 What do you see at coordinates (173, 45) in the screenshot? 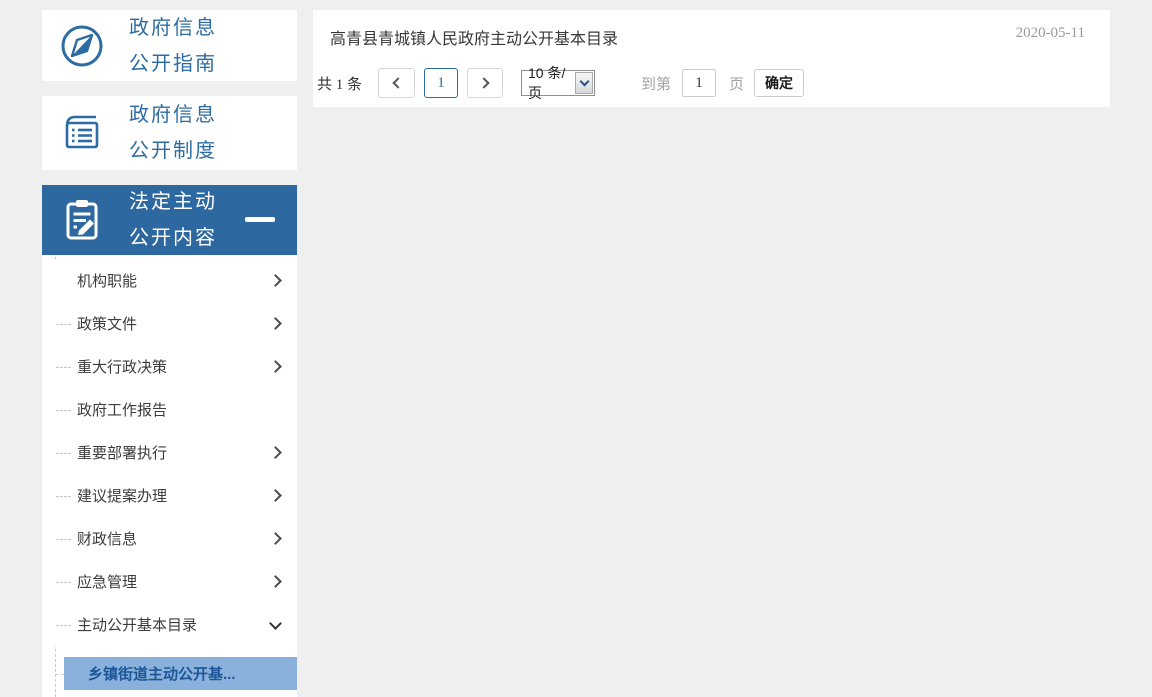
I see `sidebar-item-label: 政府信息 公开指南` at bounding box center [173, 45].